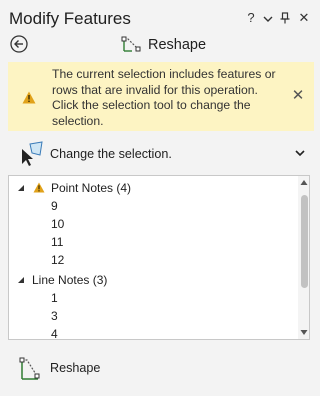  What do you see at coordinates (298, 96) in the screenshot?
I see `dismiss-warning-button: ✕` at bounding box center [298, 96].